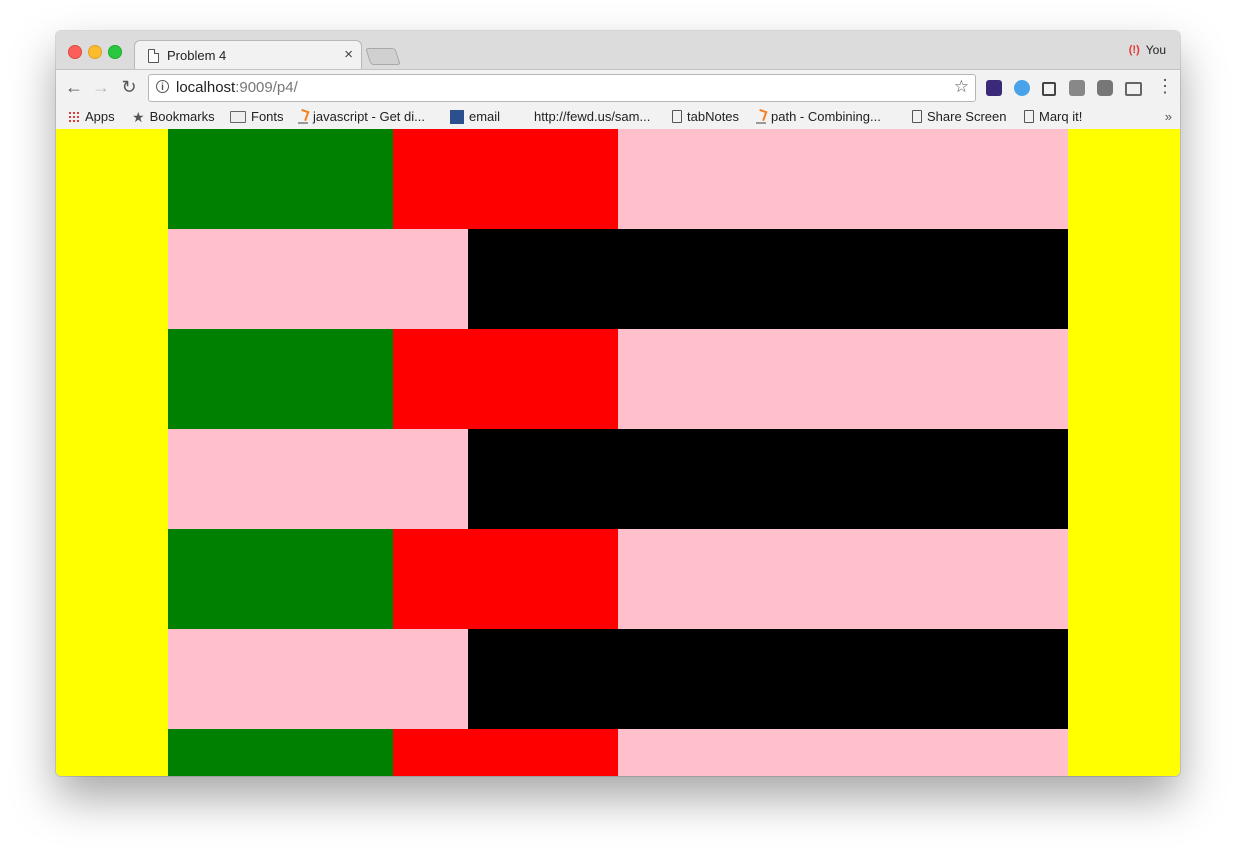  What do you see at coordinates (485, 116) in the screenshot?
I see `bookmark-label: email` at bounding box center [485, 116].